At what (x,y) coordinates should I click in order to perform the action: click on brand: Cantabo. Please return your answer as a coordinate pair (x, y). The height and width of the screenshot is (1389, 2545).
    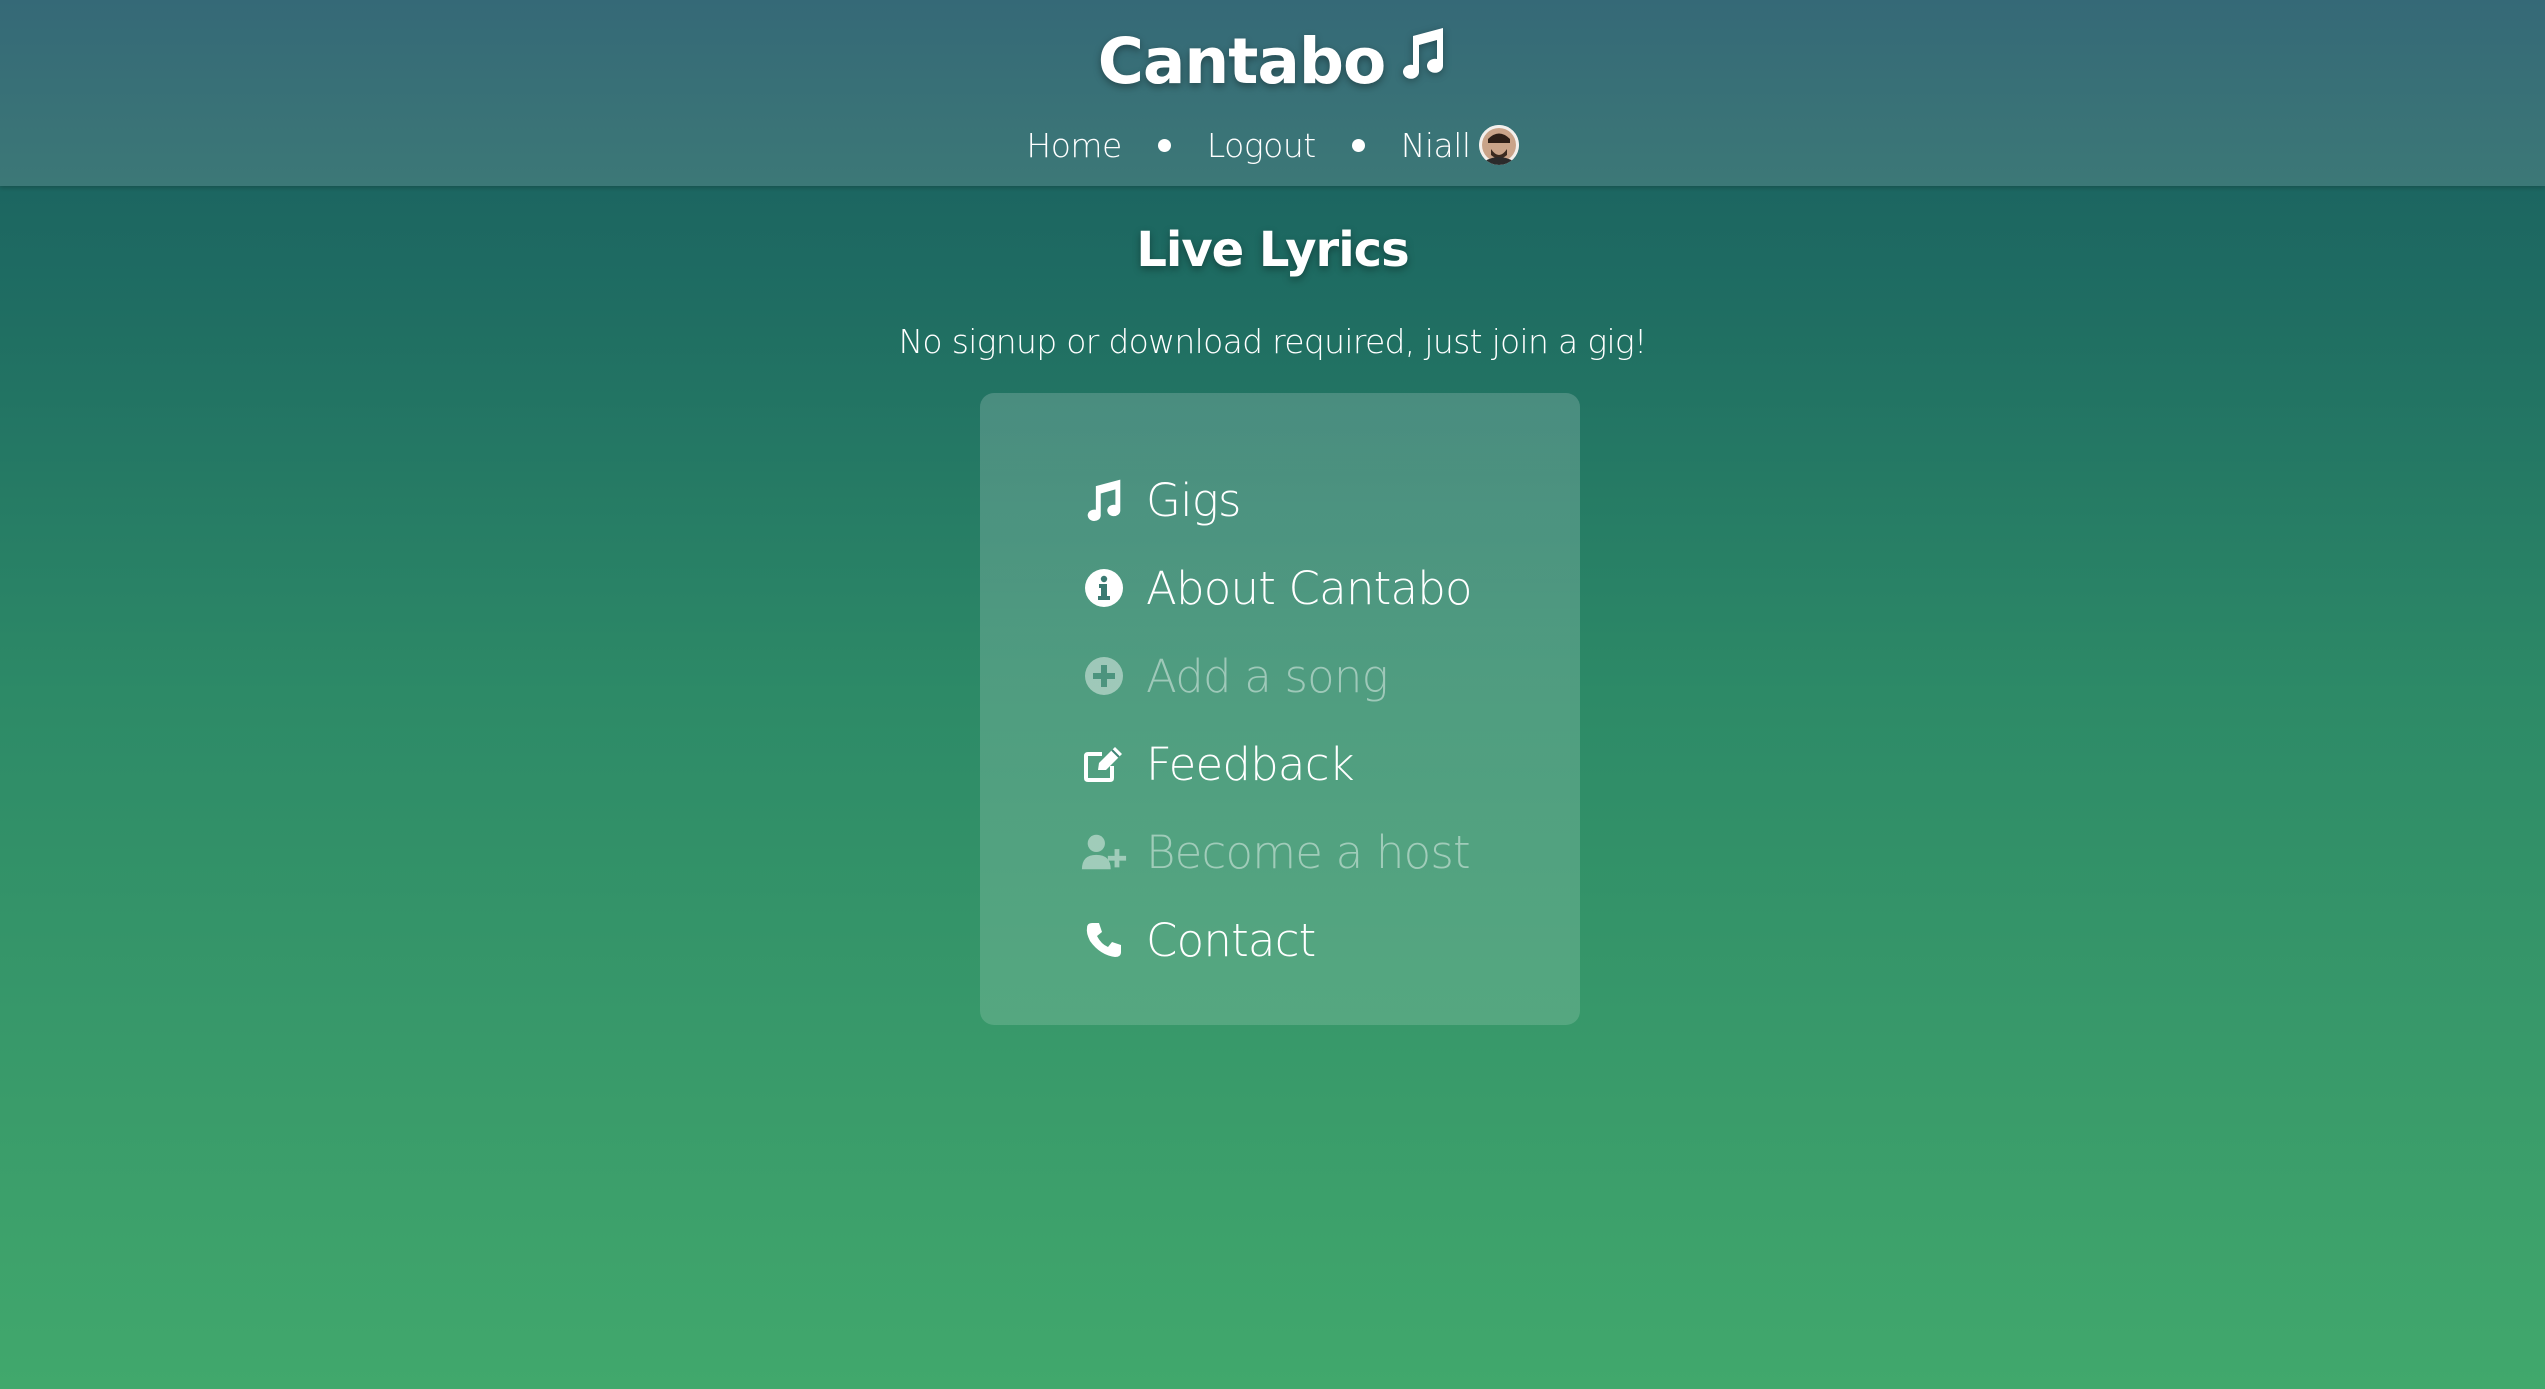
    Looking at the image, I should click on (1272, 62).